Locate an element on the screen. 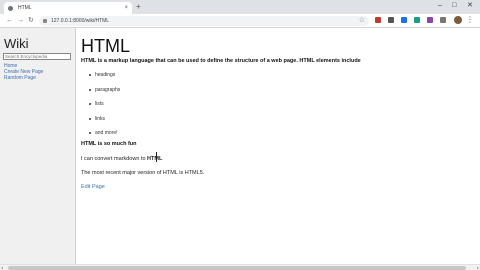 The width and height of the screenshot is (480, 270). minimize-button: – is located at coordinates (440, 6).